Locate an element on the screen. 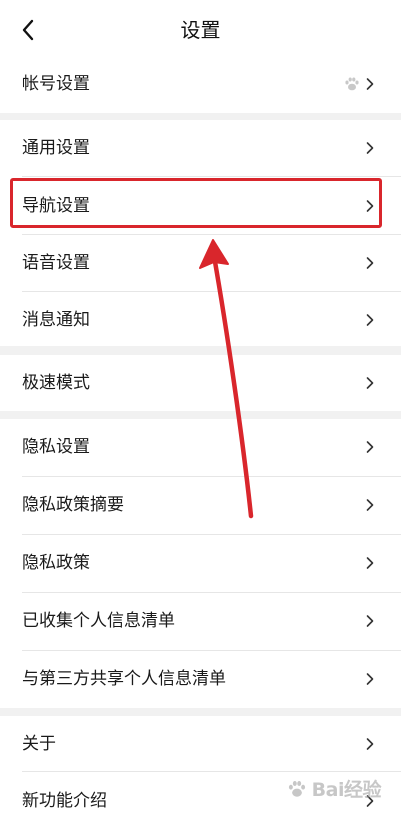 Image resolution: width=401 pixels, height=822 pixels. top-bar: 设置 is located at coordinates (200, 30).